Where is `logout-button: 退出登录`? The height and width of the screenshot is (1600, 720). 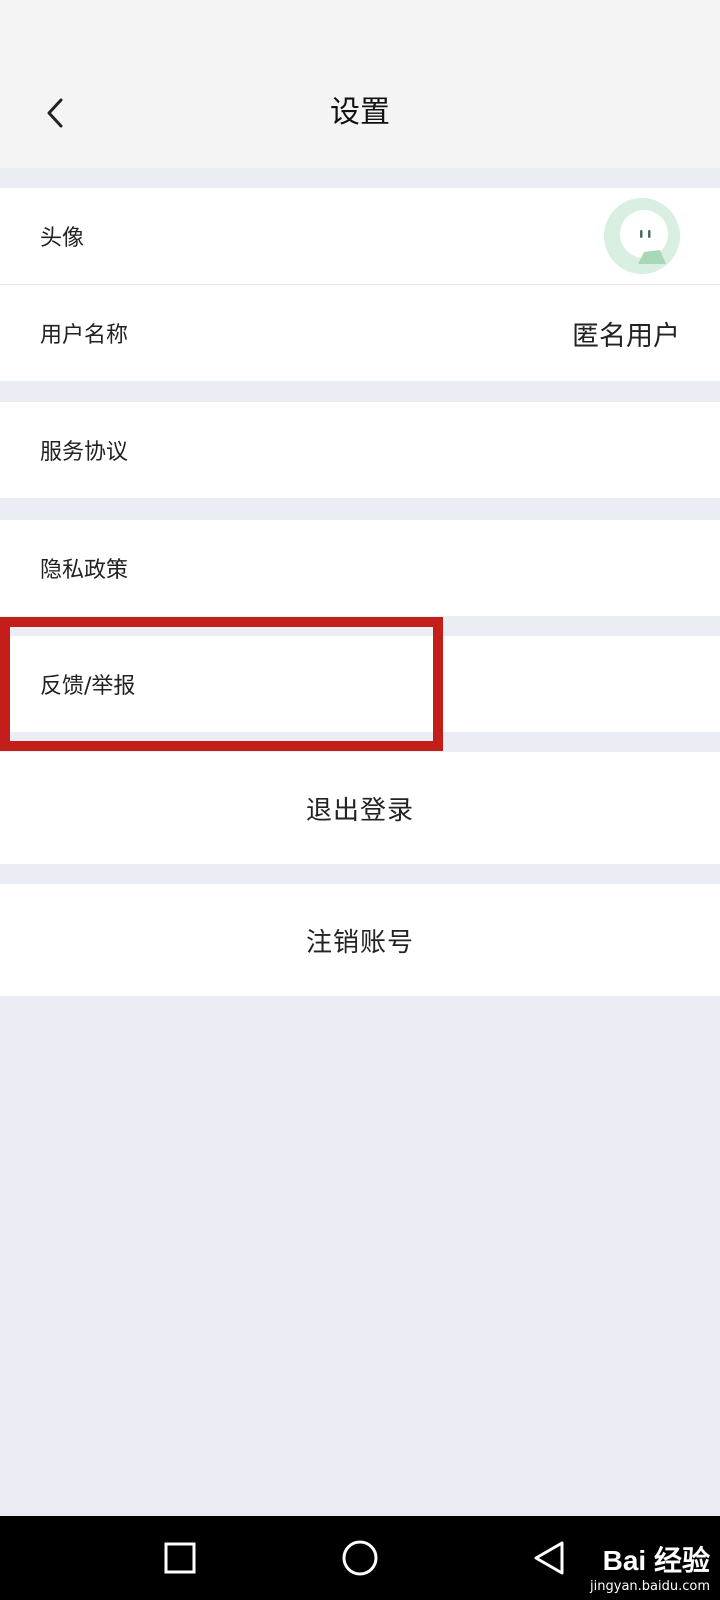
logout-button: 退出登录 is located at coordinates (360, 808).